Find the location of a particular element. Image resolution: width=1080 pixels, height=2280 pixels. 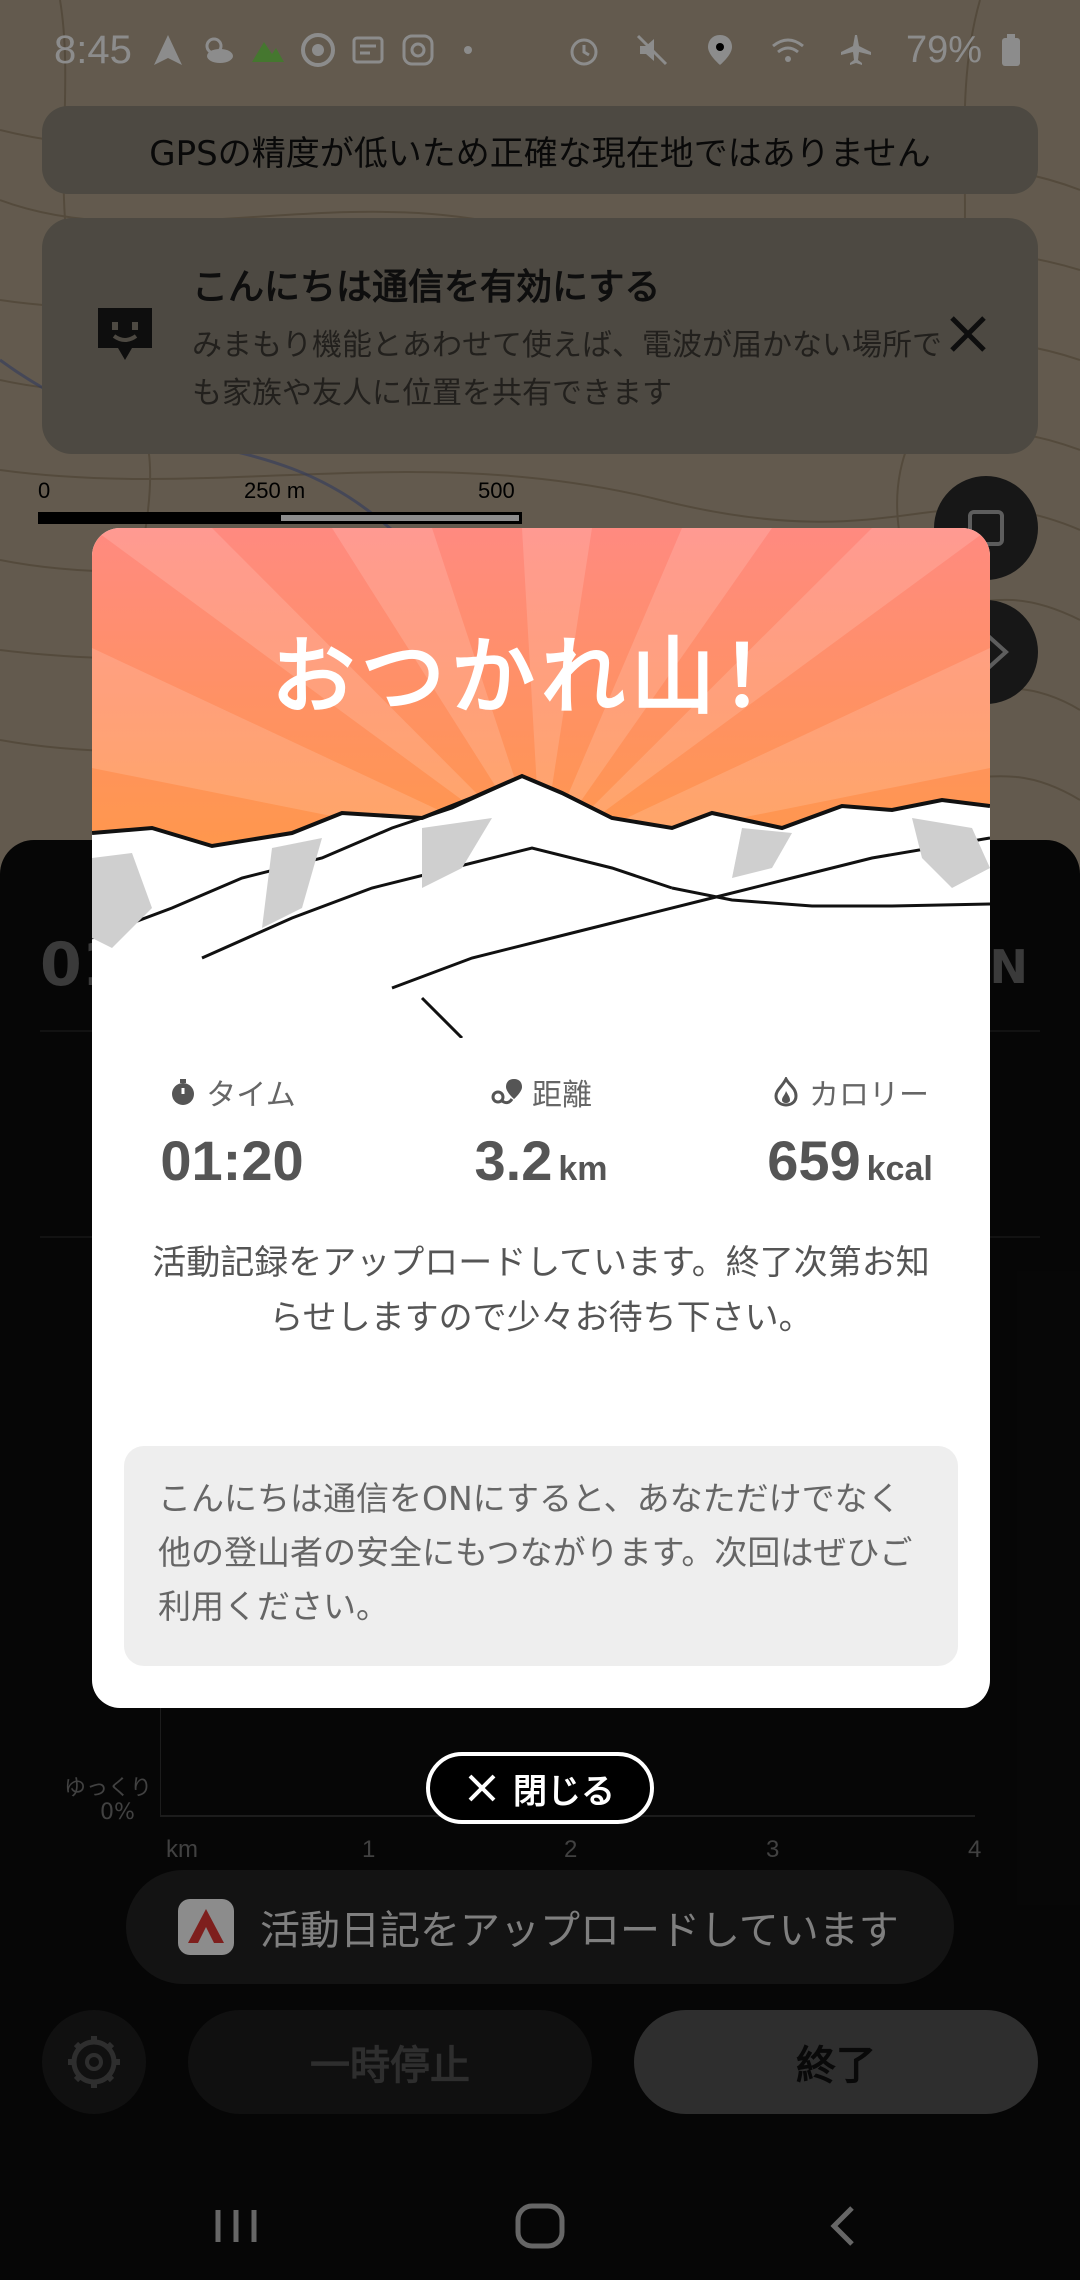

congrats-headline: おつかれ山！ is located at coordinates (540, 677).